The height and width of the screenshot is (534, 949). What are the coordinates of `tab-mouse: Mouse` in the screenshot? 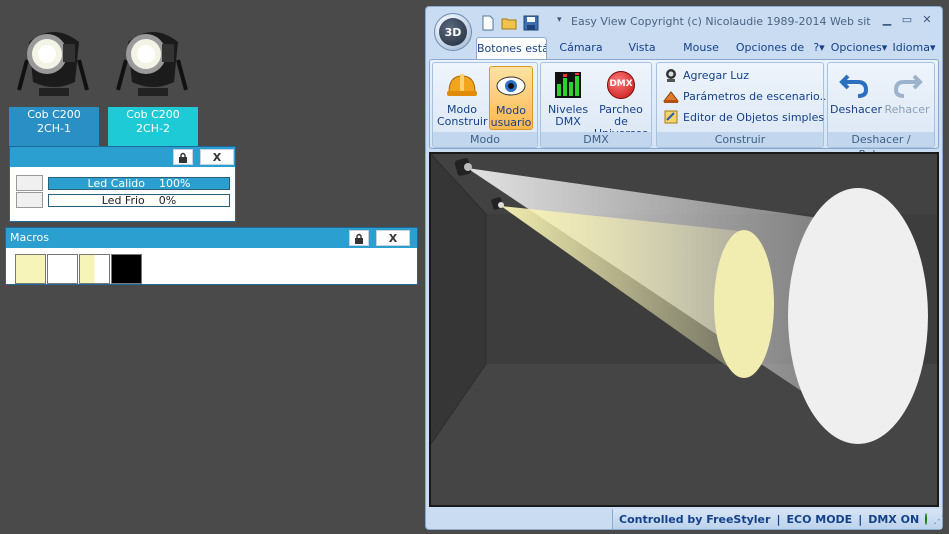 It's located at (701, 48).